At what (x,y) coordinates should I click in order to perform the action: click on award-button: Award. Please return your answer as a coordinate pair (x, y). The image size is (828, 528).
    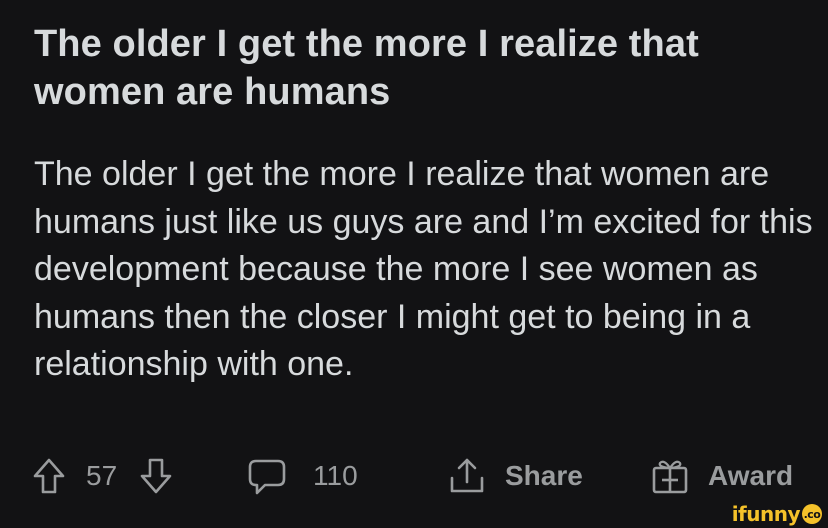
    Looking at the image, I should click on (721, 476).